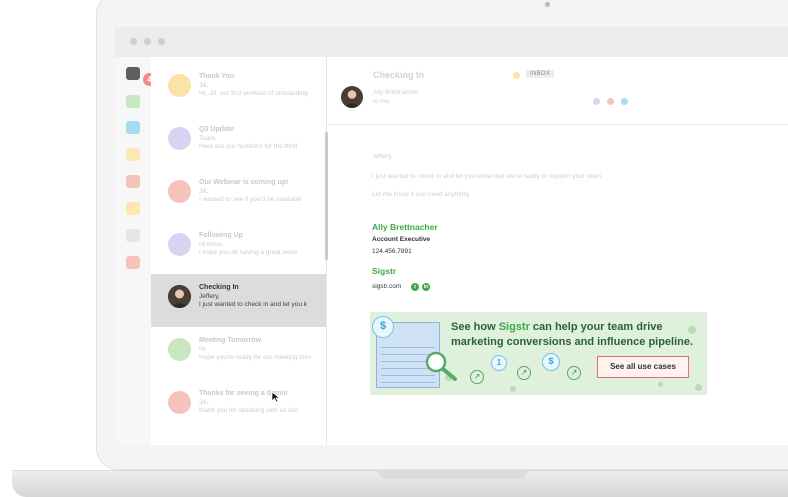 The width and height of the screenshot is (788, 497). What do you see at coordinates (415, 287) in the screenshot?
I see `twitter-icon: t` at bounding box center [415, 287].